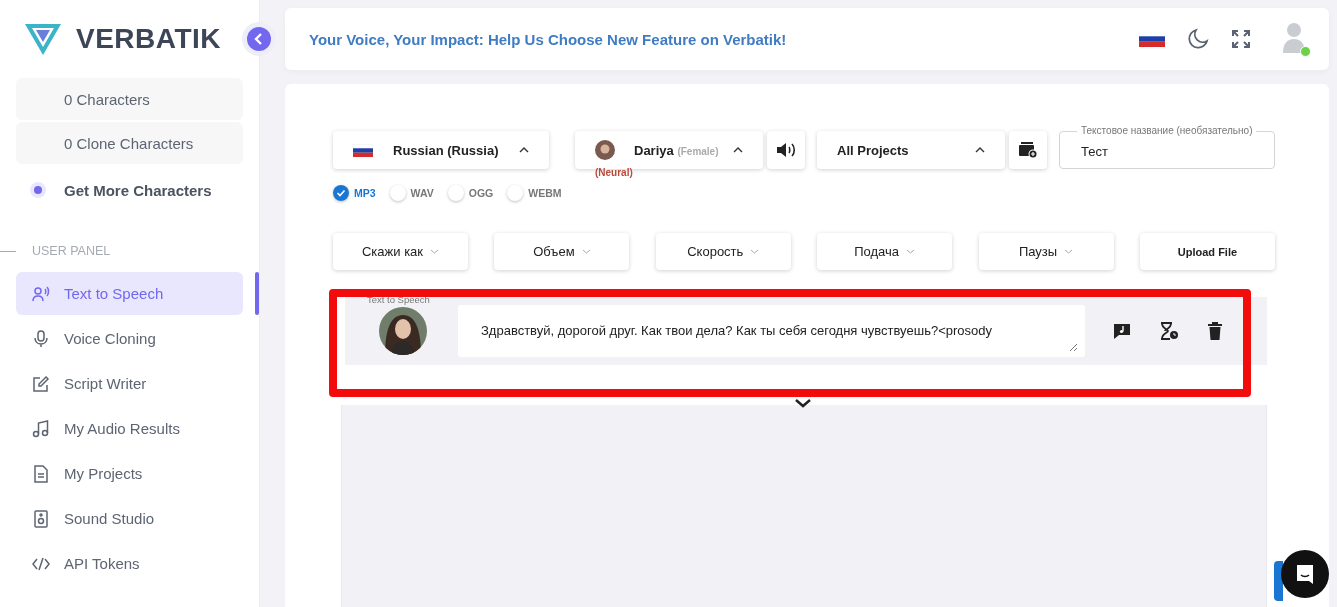  I want to click on announcement-link: Your Voice, Your Impact: Help Us Choose New Feature on Verbatik!, so click(548, 39).